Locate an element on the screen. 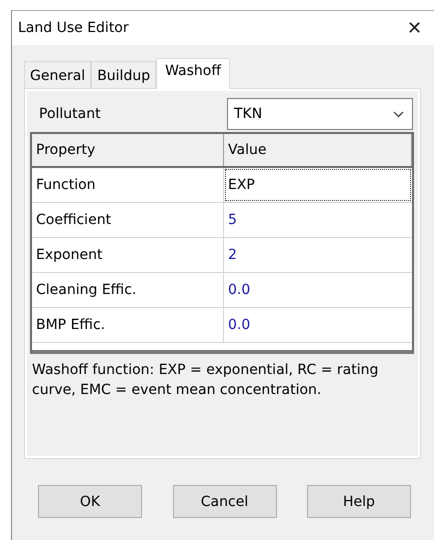 The height and width of the screenshot is (540, 434). dialog-button: OK is located at coordinates (90, 501).